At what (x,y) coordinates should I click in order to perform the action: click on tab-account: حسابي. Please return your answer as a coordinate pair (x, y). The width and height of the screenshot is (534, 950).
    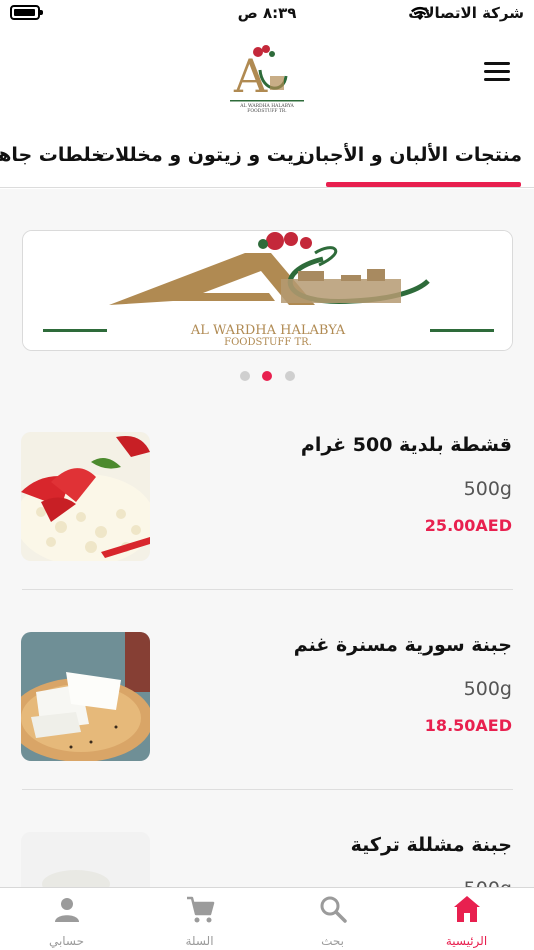
    Looking at the image, I should click on (66, 919).